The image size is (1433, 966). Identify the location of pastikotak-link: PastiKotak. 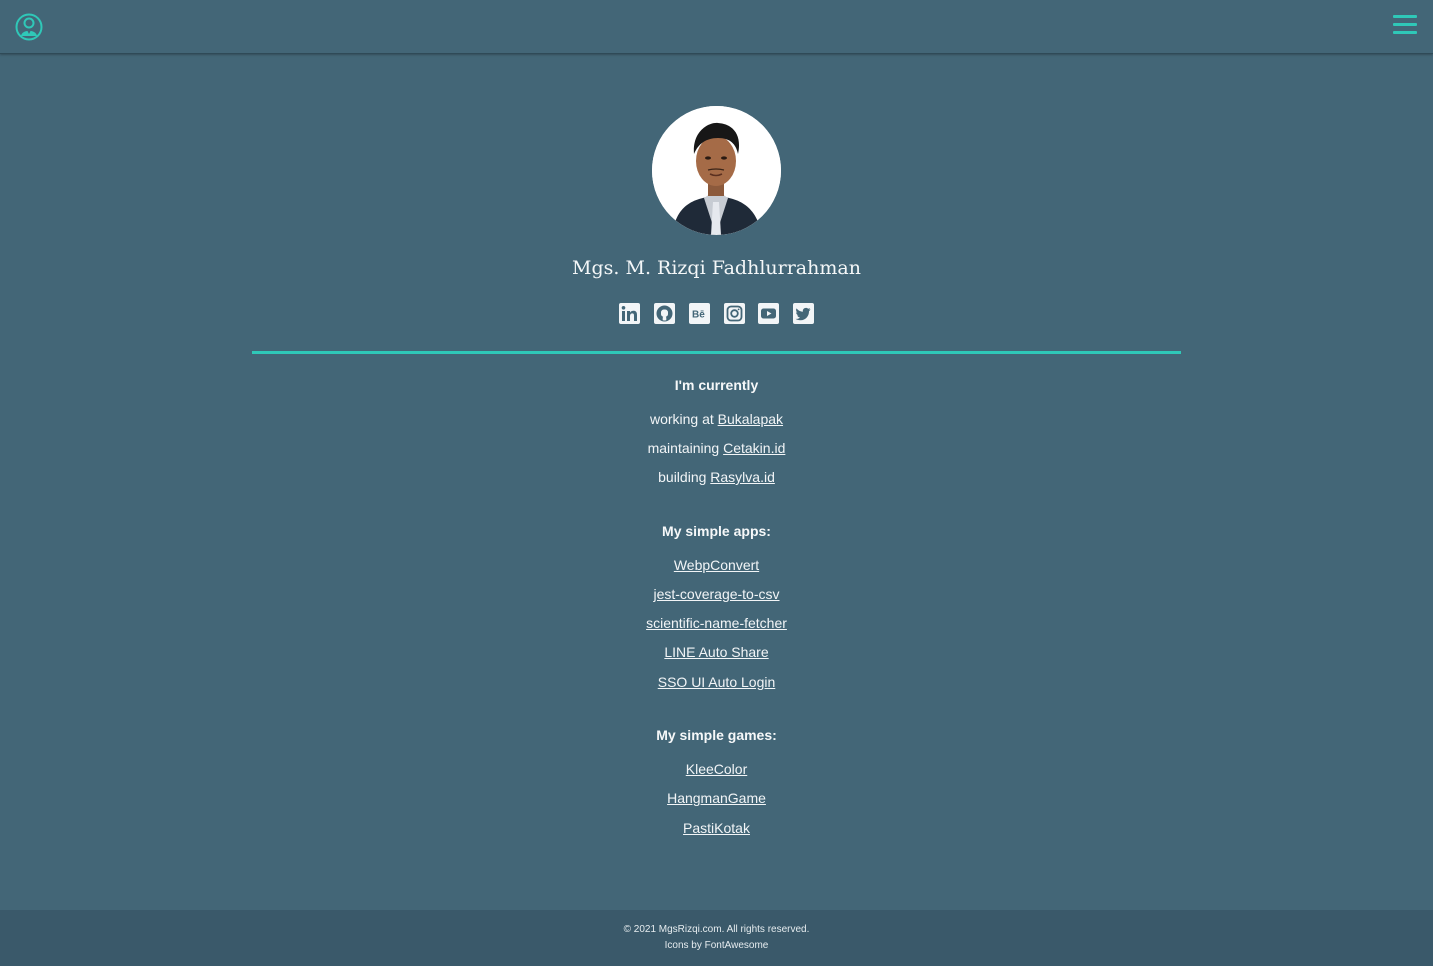
(716, 828).